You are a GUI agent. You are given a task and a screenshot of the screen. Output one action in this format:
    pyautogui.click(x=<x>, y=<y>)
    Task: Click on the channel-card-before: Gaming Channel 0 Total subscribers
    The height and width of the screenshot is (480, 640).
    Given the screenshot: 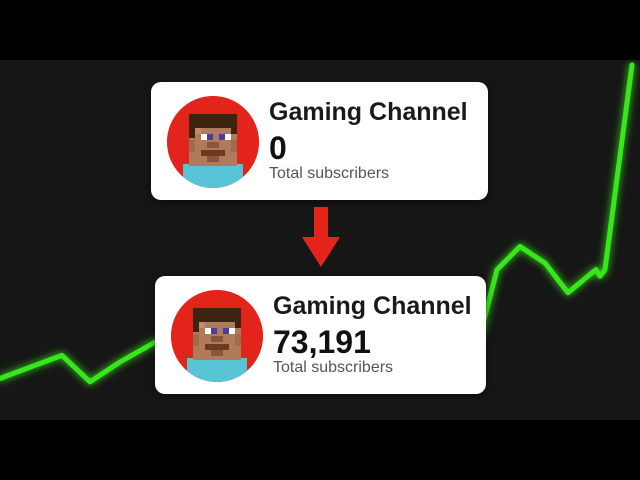 What is the action you would take?
    pyautogui.click(x=319, y=141)
    